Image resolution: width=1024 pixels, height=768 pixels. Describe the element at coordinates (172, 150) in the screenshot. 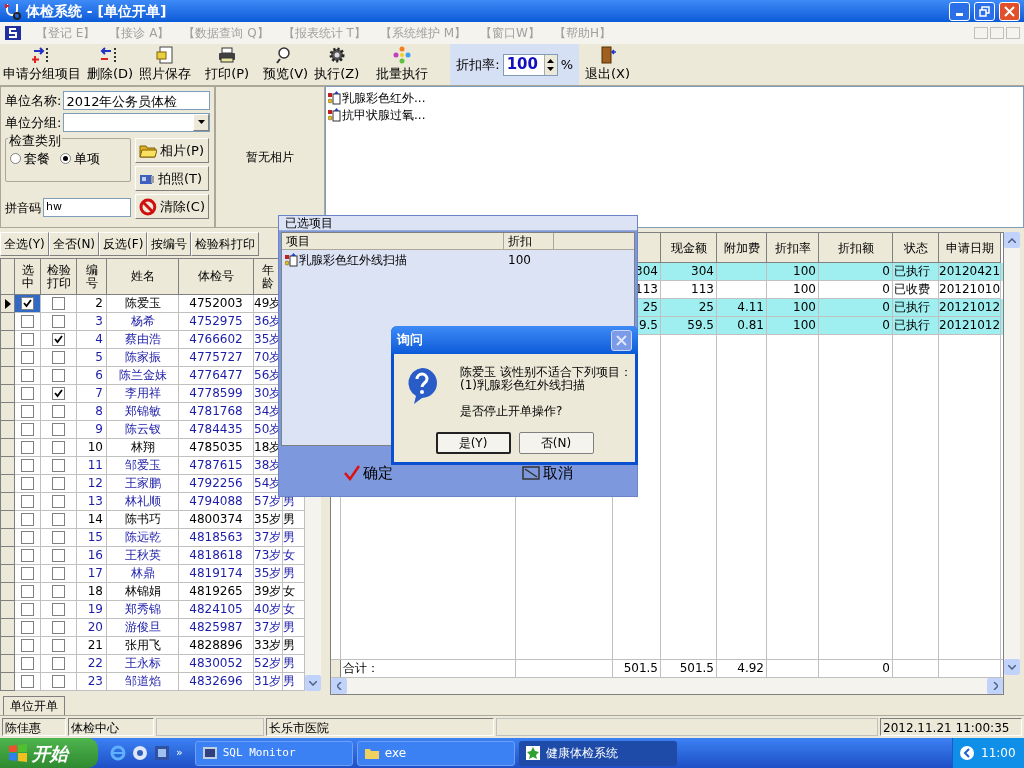

I see `photo-button: 相片(P)` at that location.